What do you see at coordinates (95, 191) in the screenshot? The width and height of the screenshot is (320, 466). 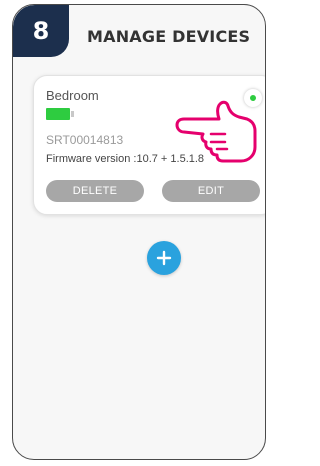 I see `delete-button: DELETE` at bounding box center [95, 191].